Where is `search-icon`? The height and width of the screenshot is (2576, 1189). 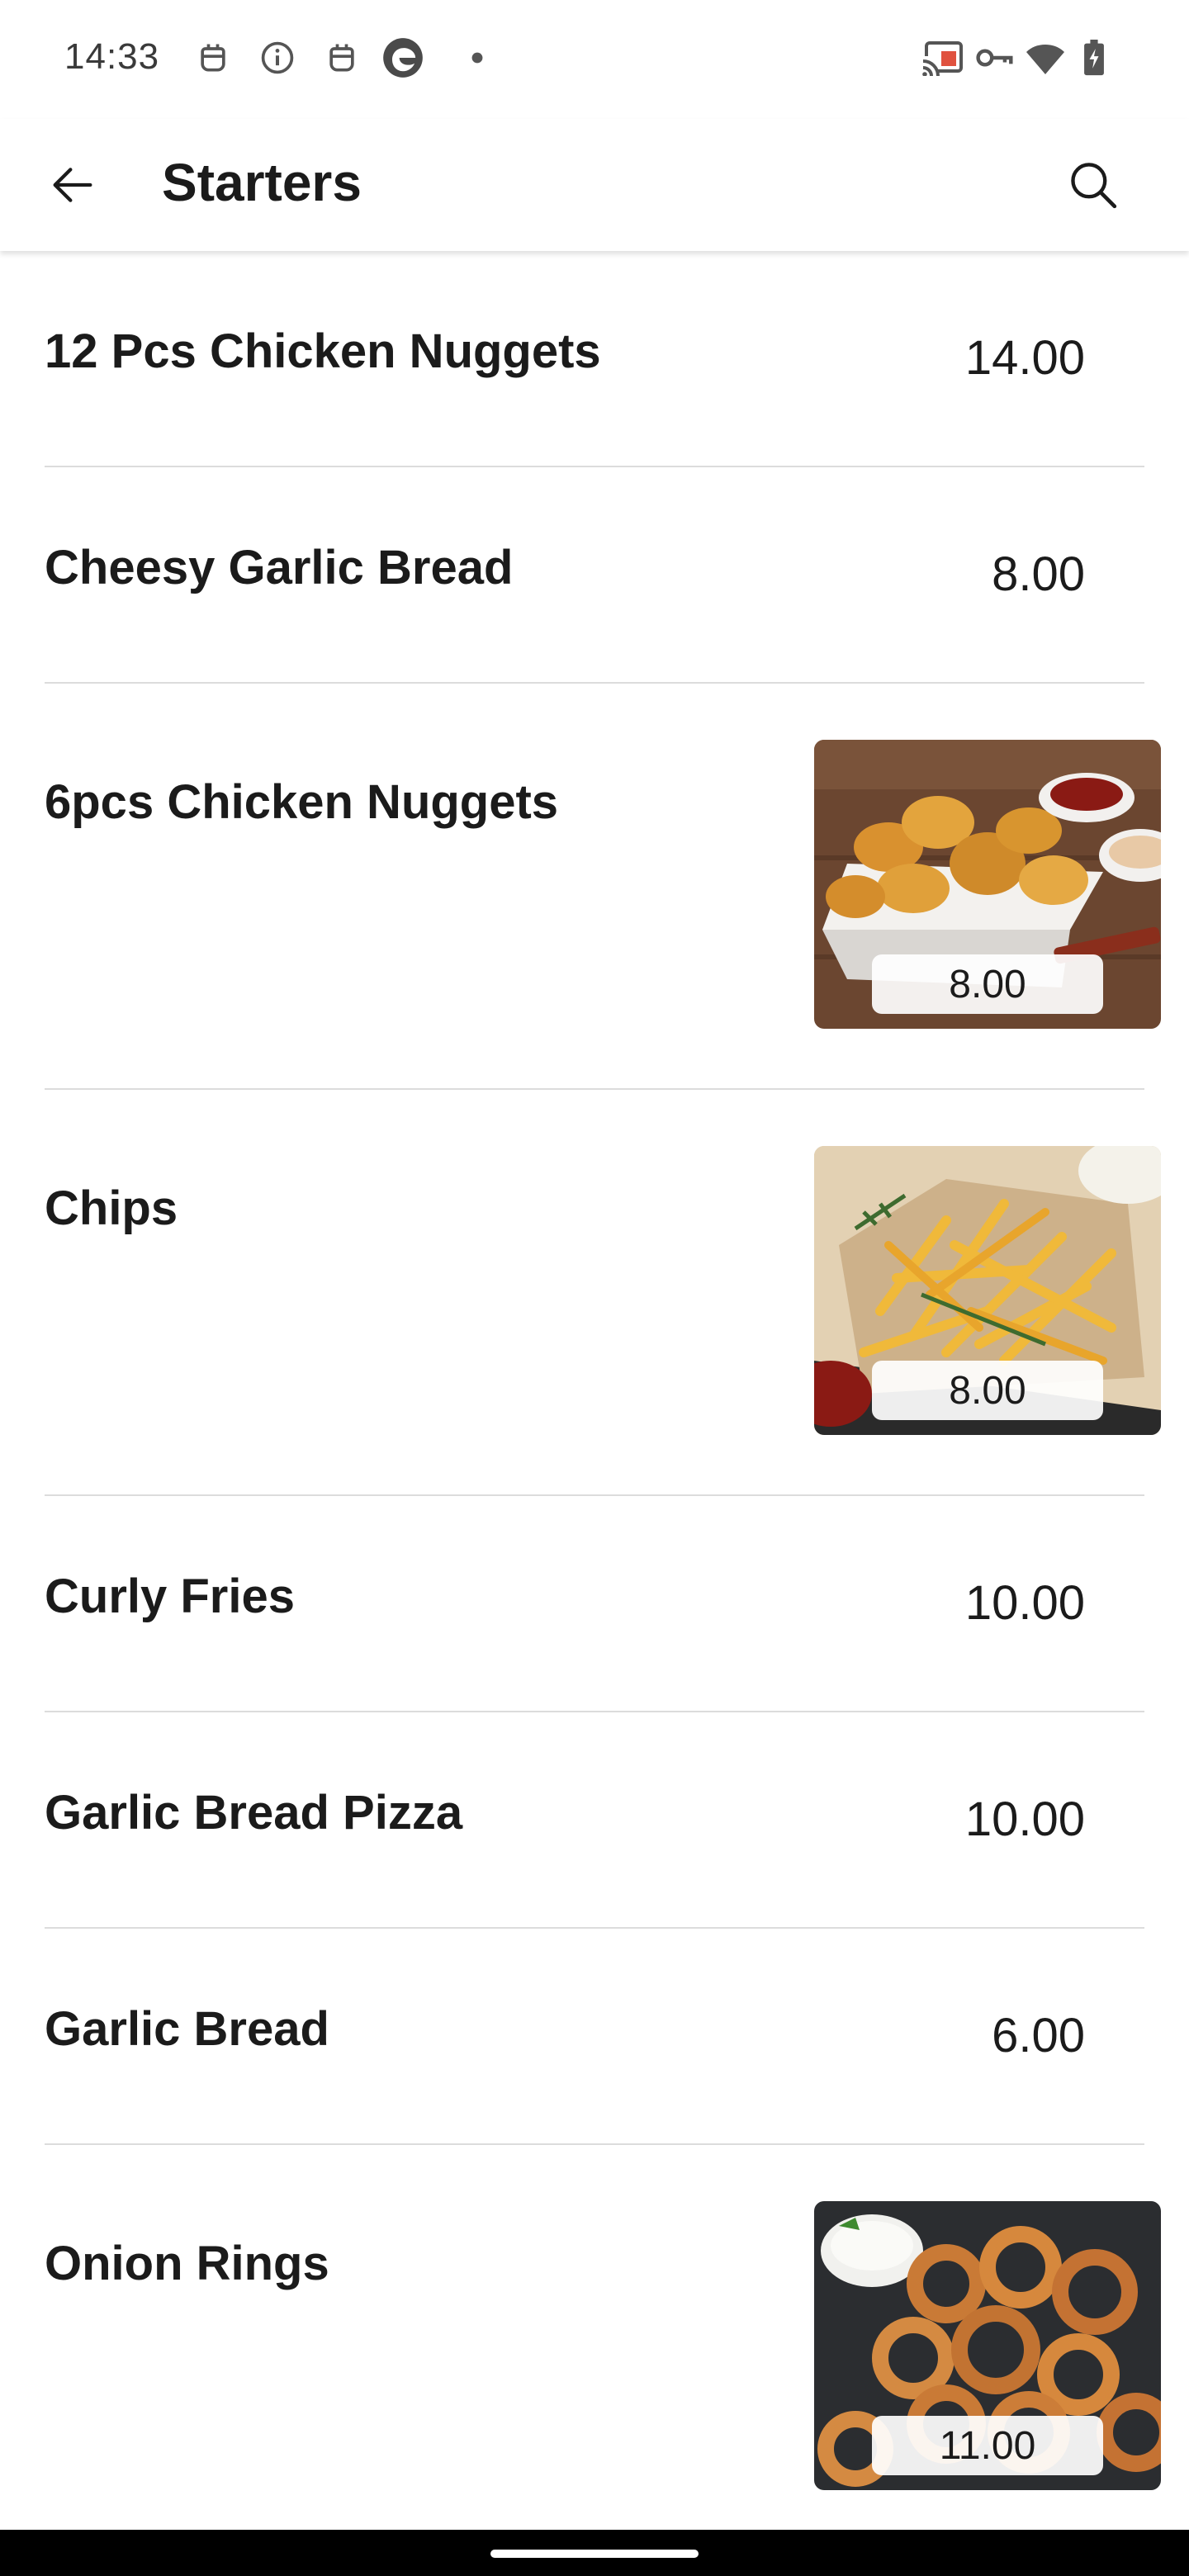 search-icon is located at coordinates (1094, 186).